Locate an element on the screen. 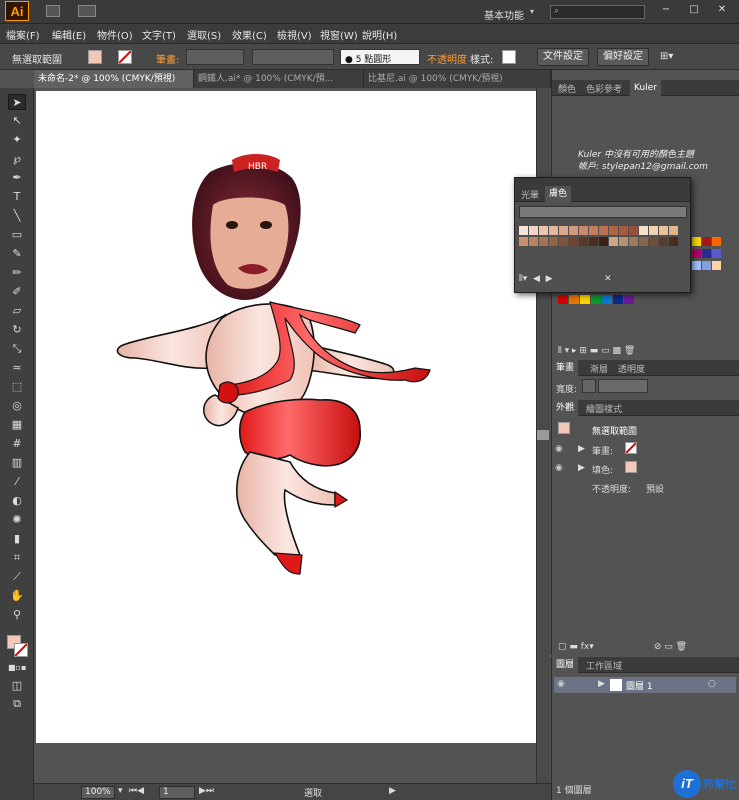  tab-appearance: 外觀 is located at coordinates (565, 408).